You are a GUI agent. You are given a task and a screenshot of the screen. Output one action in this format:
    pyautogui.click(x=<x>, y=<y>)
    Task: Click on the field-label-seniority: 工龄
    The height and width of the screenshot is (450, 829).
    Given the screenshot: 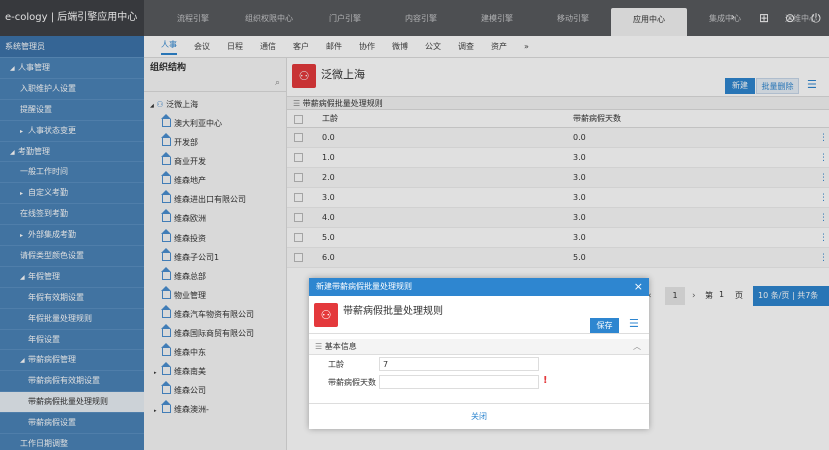 What is the action you would take?
    pyautogui.click(x=336, y=364)
    